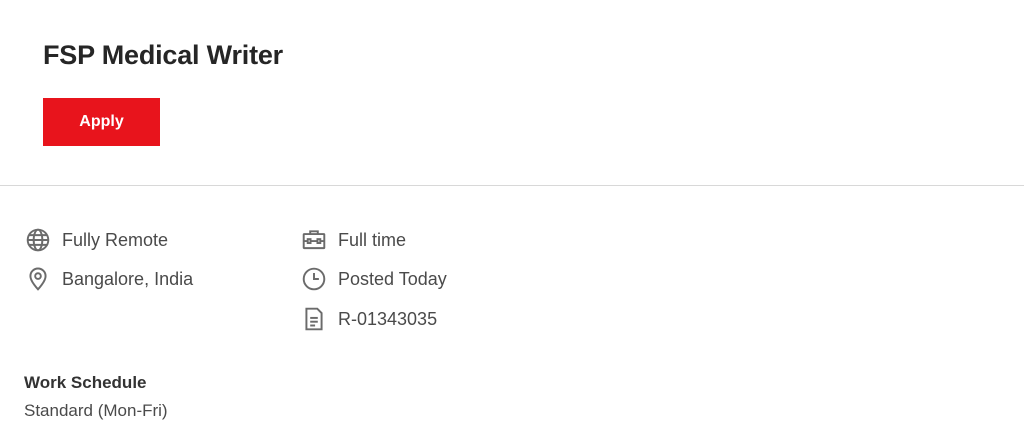 The width and height of the screenshot is (1024, 436). I want to click on employment-type-item: Full time, so click(353, 240).